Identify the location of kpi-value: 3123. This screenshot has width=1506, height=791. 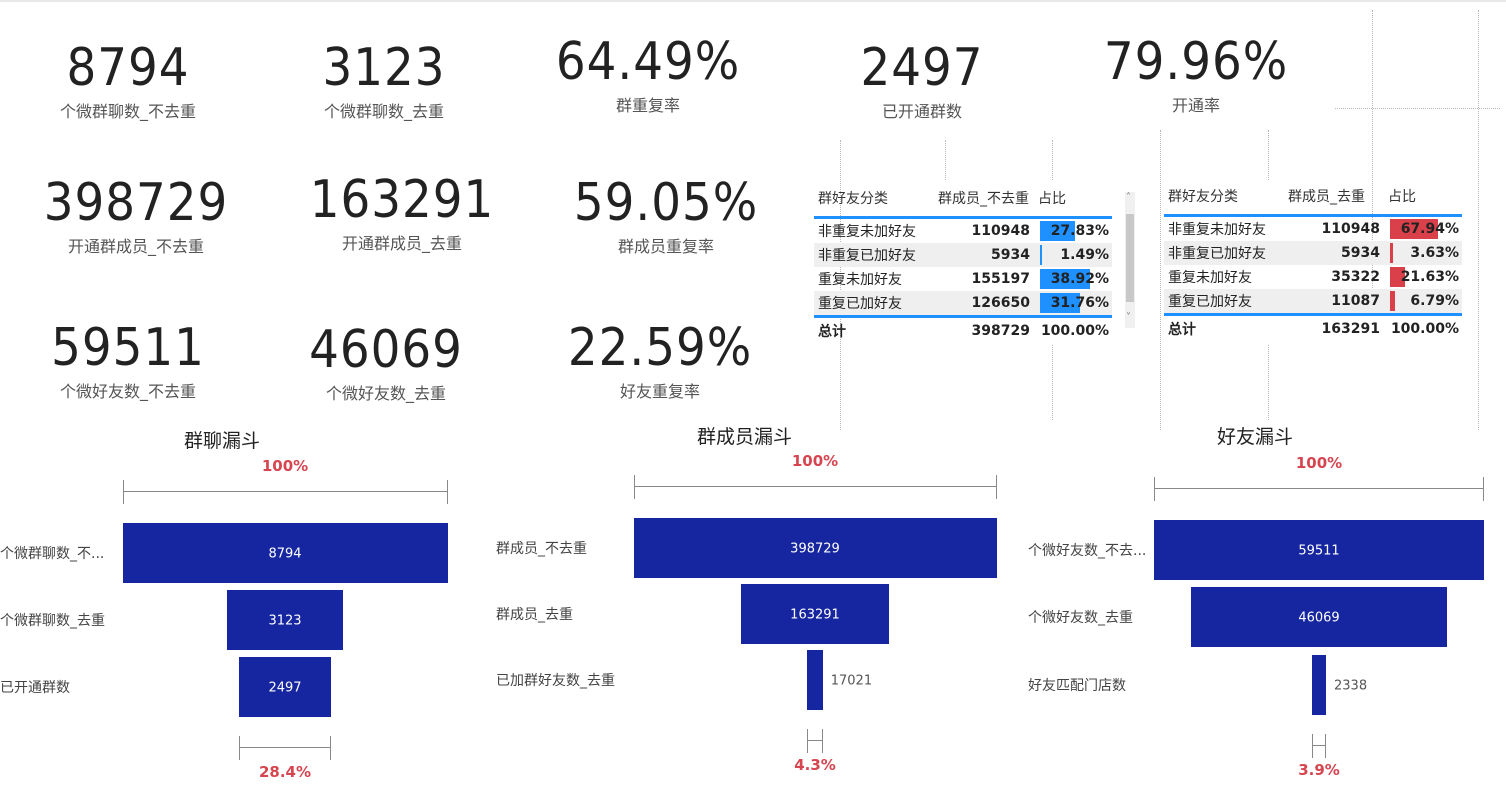
(384, 68).